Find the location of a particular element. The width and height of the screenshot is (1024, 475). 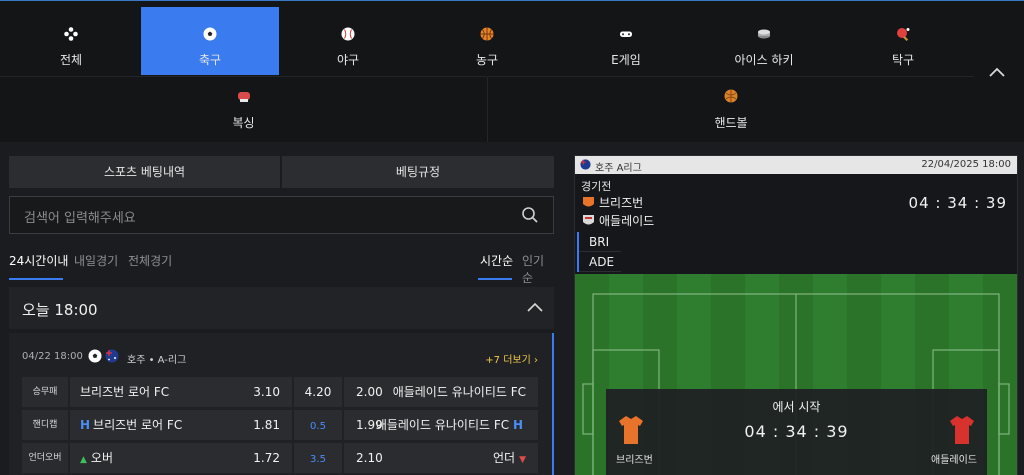

nav-item-esports: E게임 is located at coordinates (626, 41).